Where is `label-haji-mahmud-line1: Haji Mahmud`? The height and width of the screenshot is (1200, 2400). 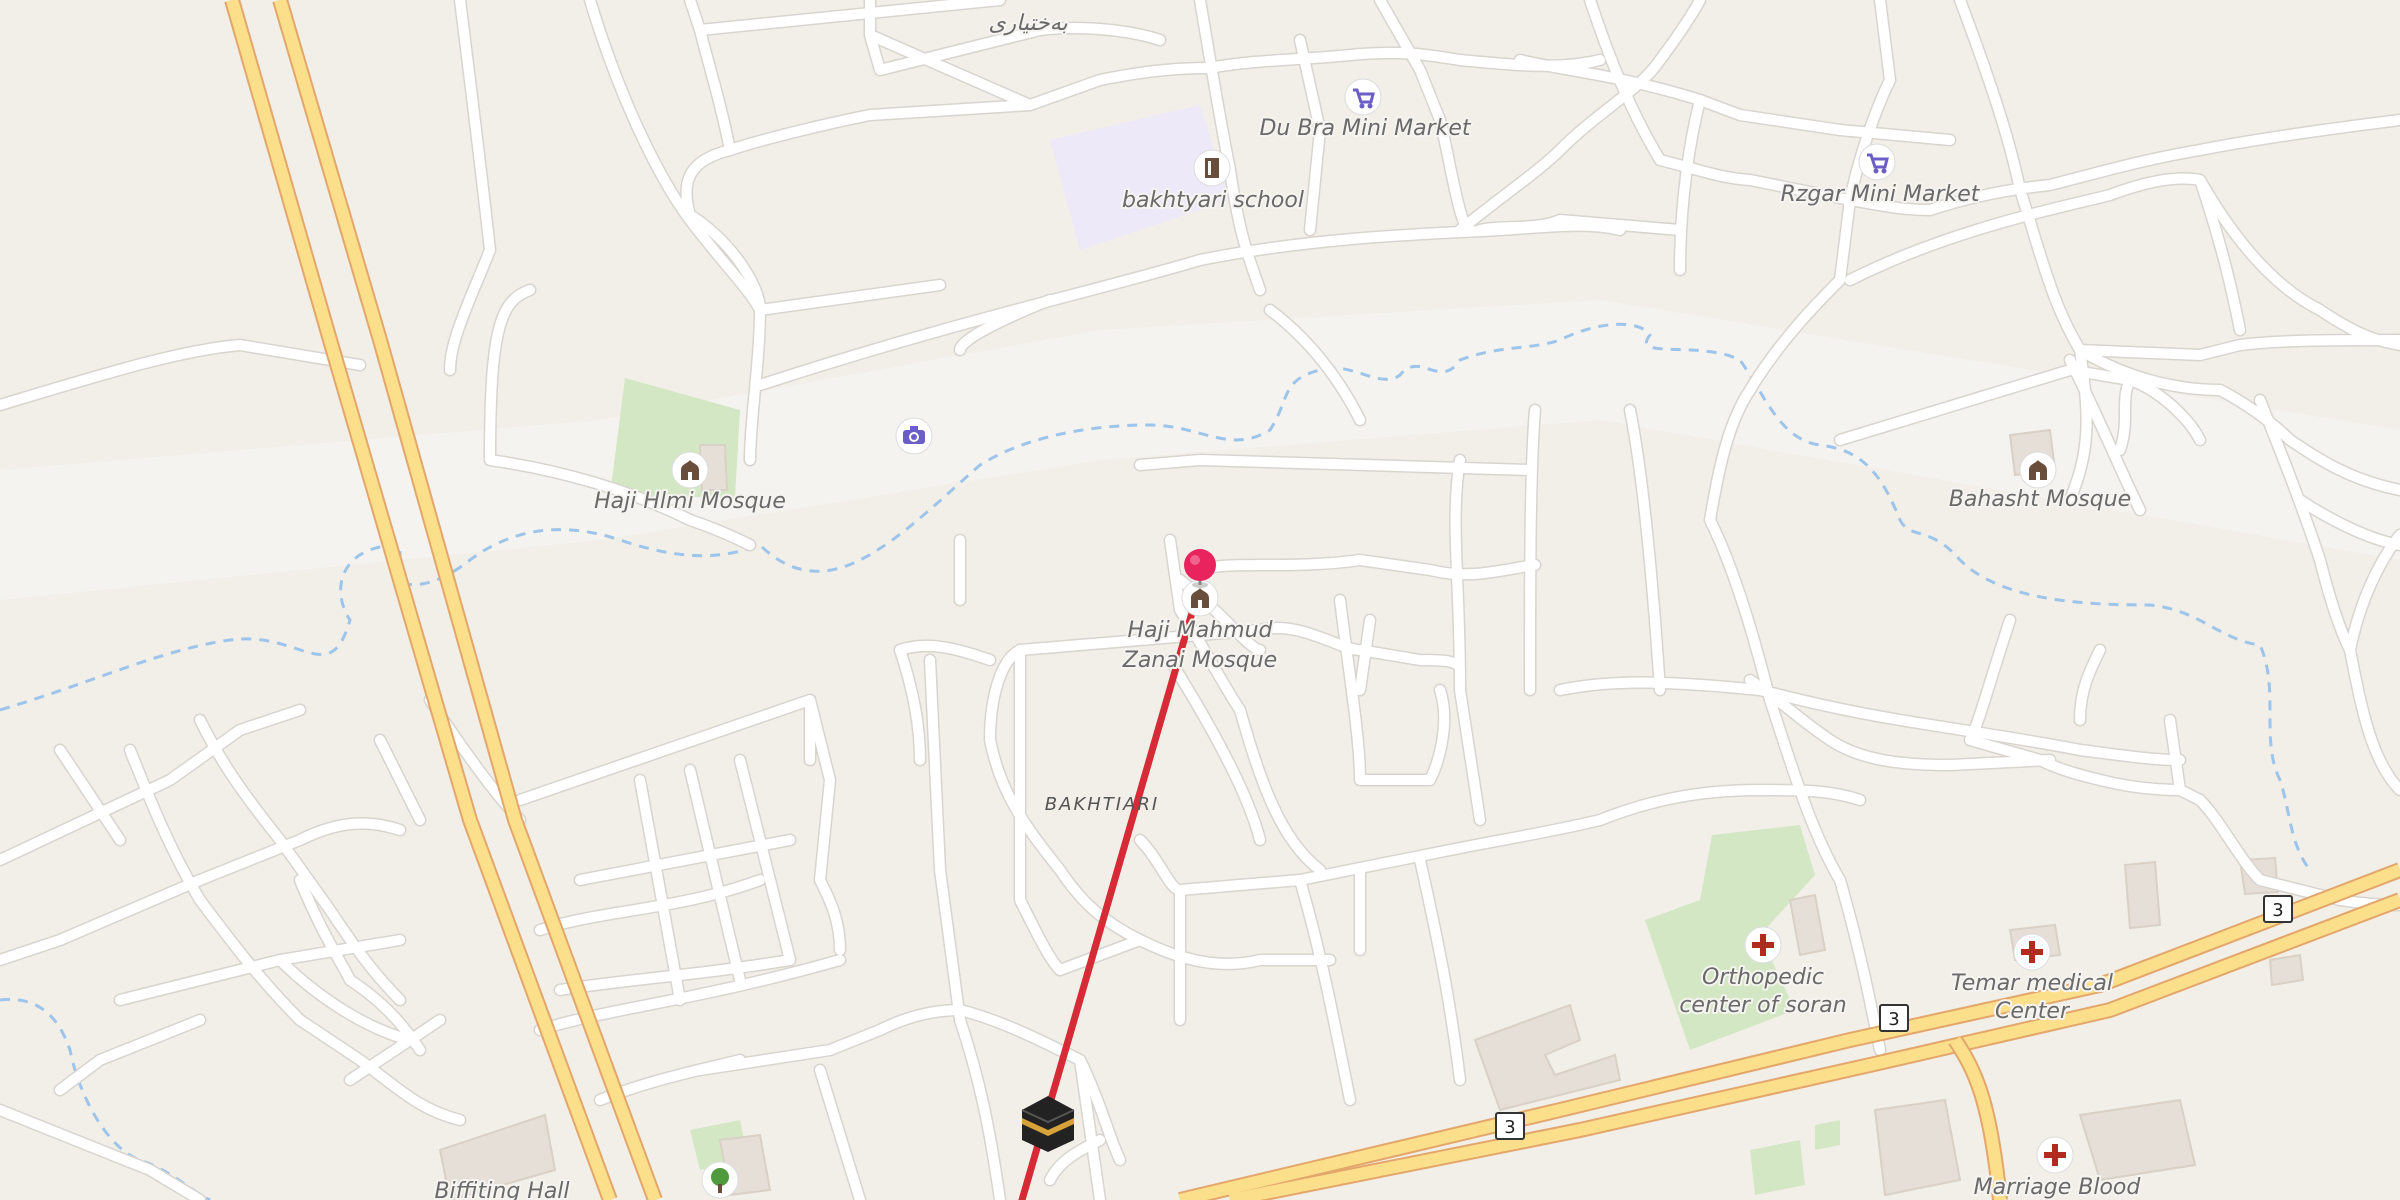
label-haji-mahmud-line1: Haji Mahmud is located at coordinates (1201, 630).